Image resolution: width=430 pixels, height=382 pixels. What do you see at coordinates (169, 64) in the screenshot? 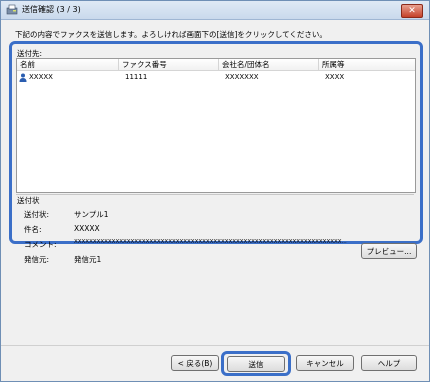
I see `column-header-fax: ファクス番号` at bounding box center [169, 64].